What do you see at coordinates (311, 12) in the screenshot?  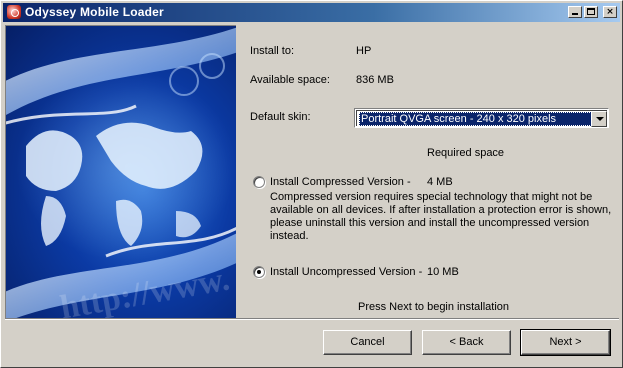 I see `title-bar: Odyssey Mobile Loader ×` at bounding box center [311, 12].